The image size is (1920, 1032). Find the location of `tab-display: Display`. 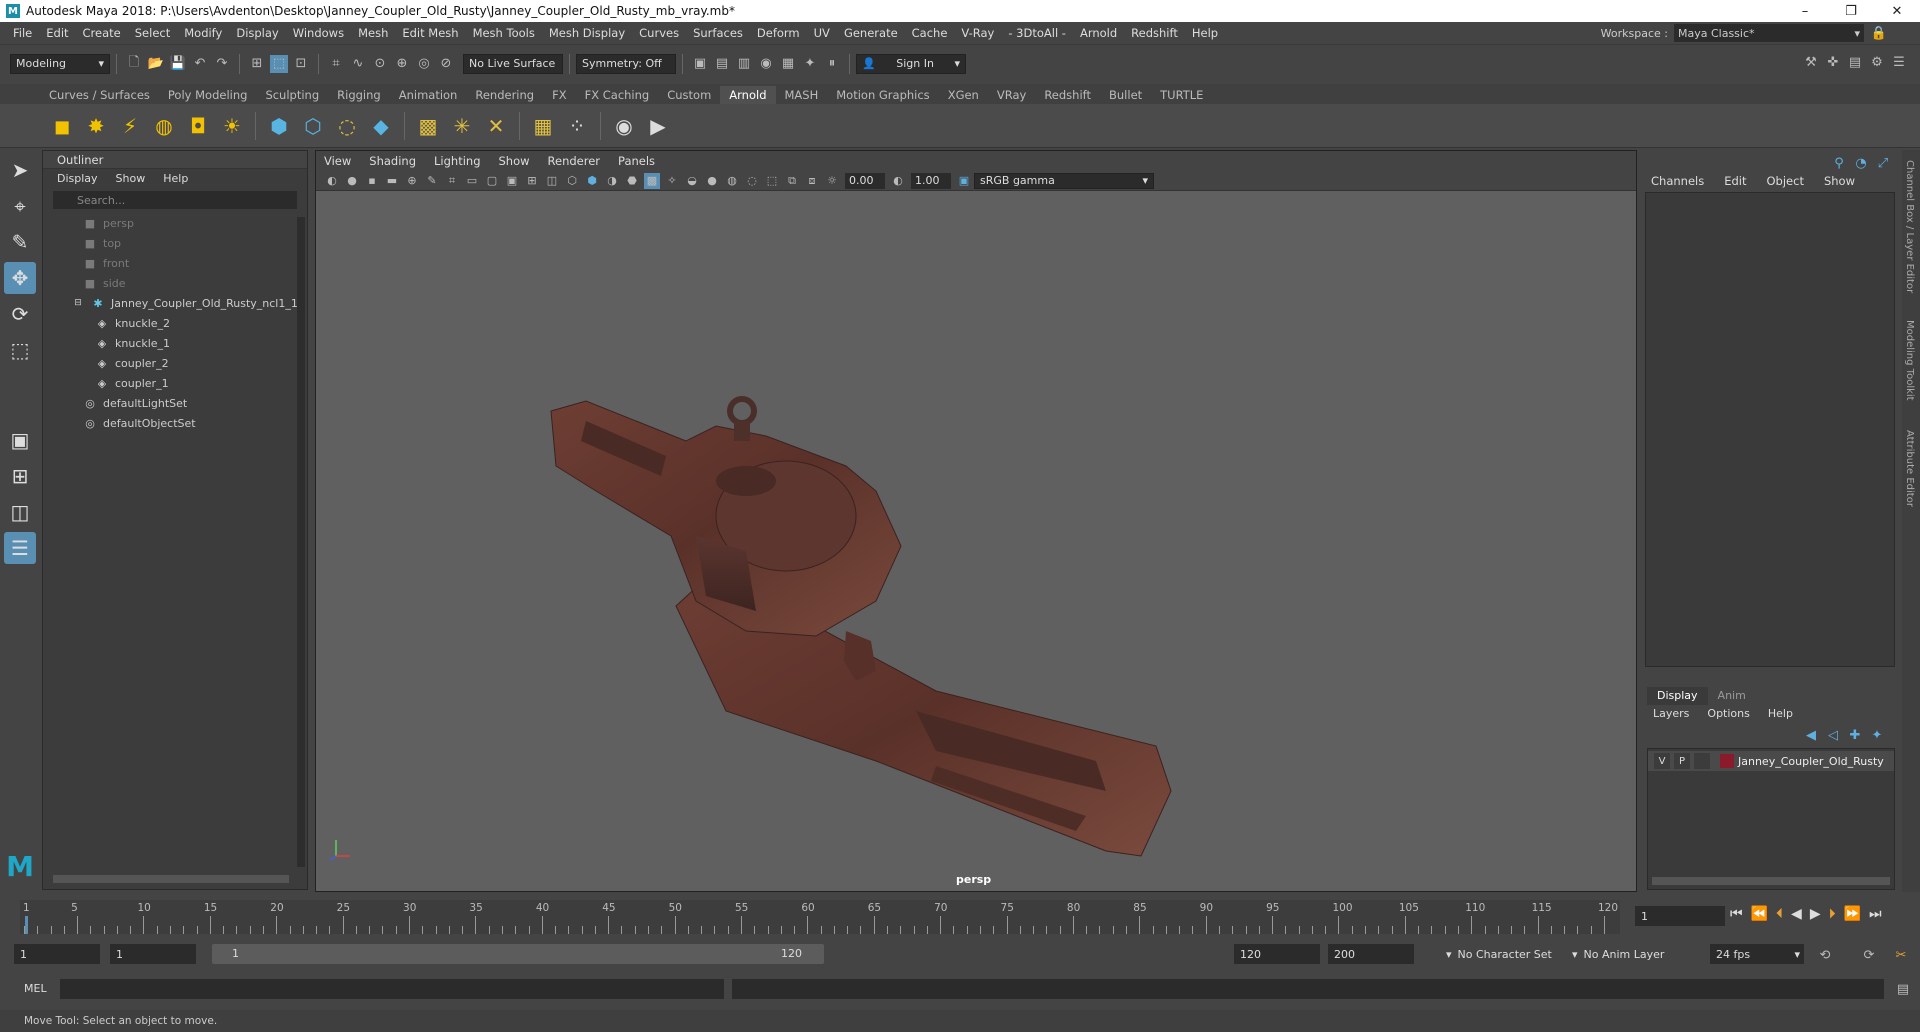

tab-display: Display is located at coordinates (1677, 696).